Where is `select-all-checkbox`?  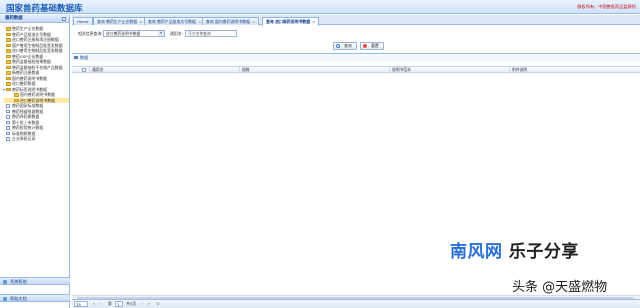 select-all-checkbox is located at coordinates (84, 70).